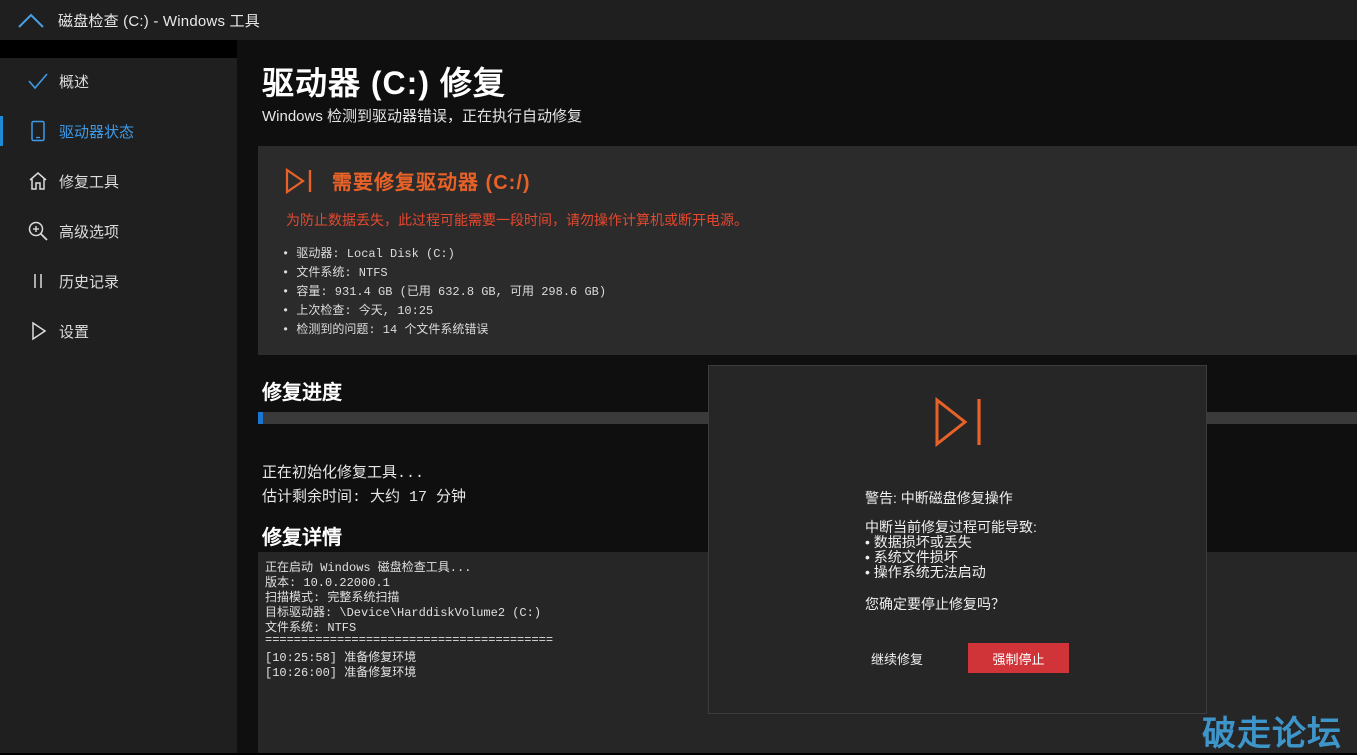 The width and height of the screenshot is (1357, 755). Describe the element at coordinates (384, 83) in the screenshot. I see `page-title: 驱动器 (C:) 修复` at that location.